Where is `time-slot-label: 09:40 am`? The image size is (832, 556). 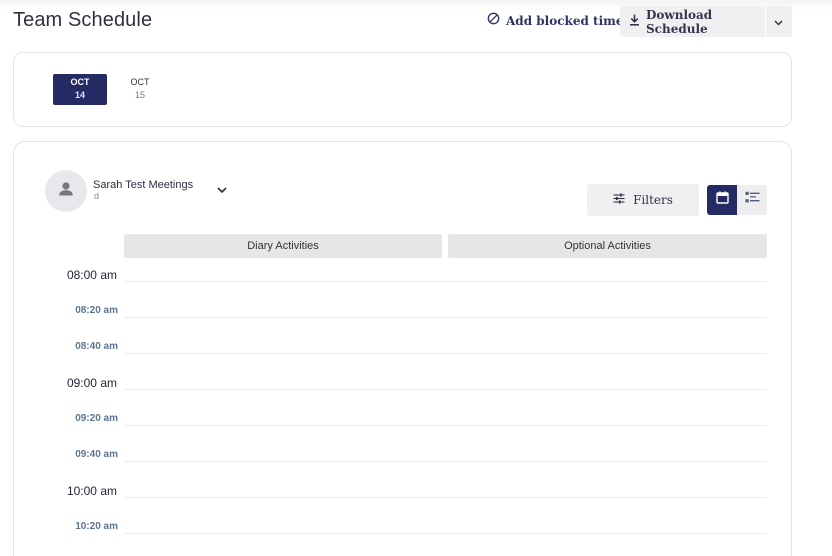 time-slot-label: 09:40 am is located at coordinates (96, 454).